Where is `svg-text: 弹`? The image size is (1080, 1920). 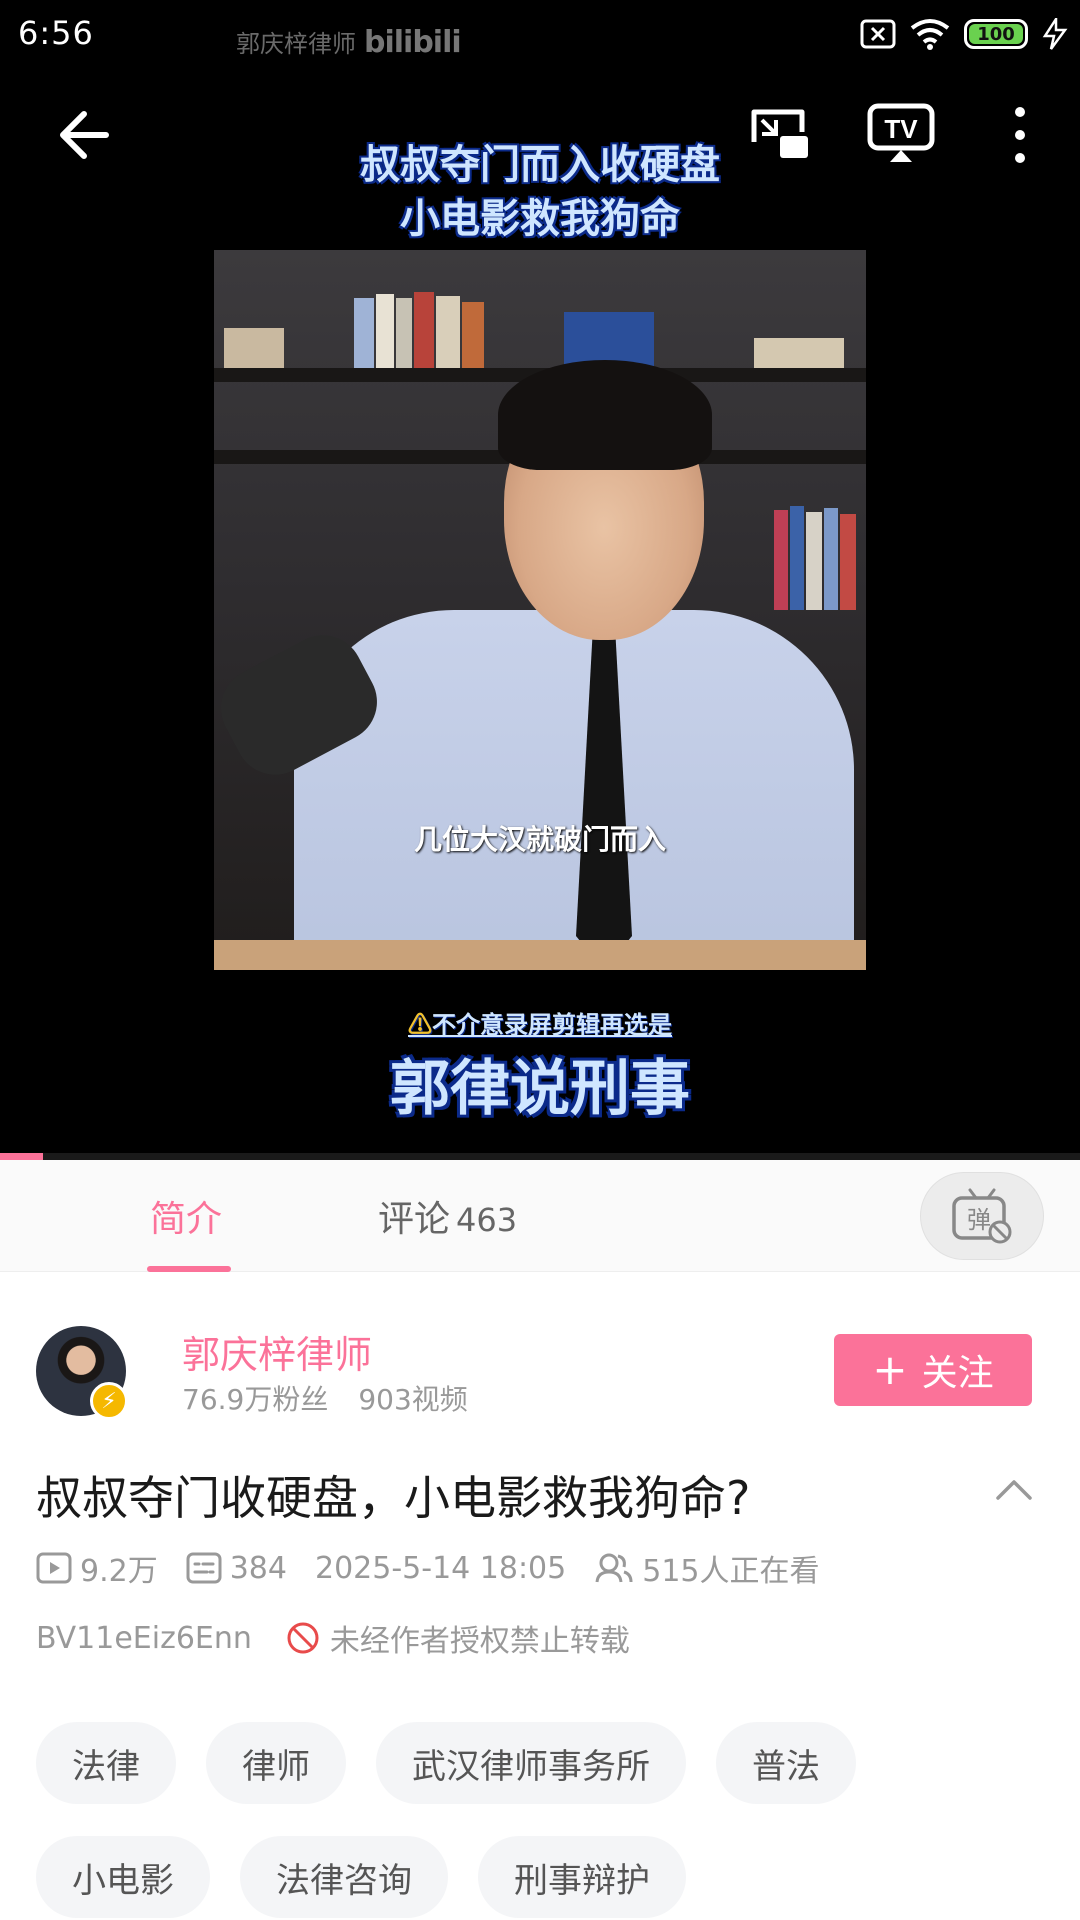
svg-text: 弹 is located at coordinates (979, 1220).